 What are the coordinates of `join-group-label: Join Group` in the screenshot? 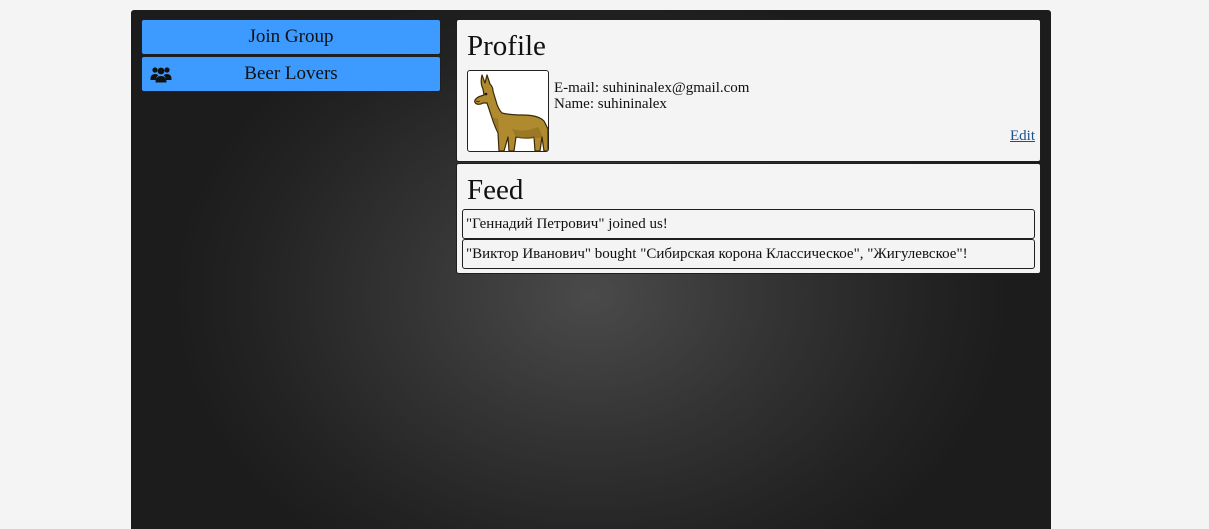 It's located at (291, 36).